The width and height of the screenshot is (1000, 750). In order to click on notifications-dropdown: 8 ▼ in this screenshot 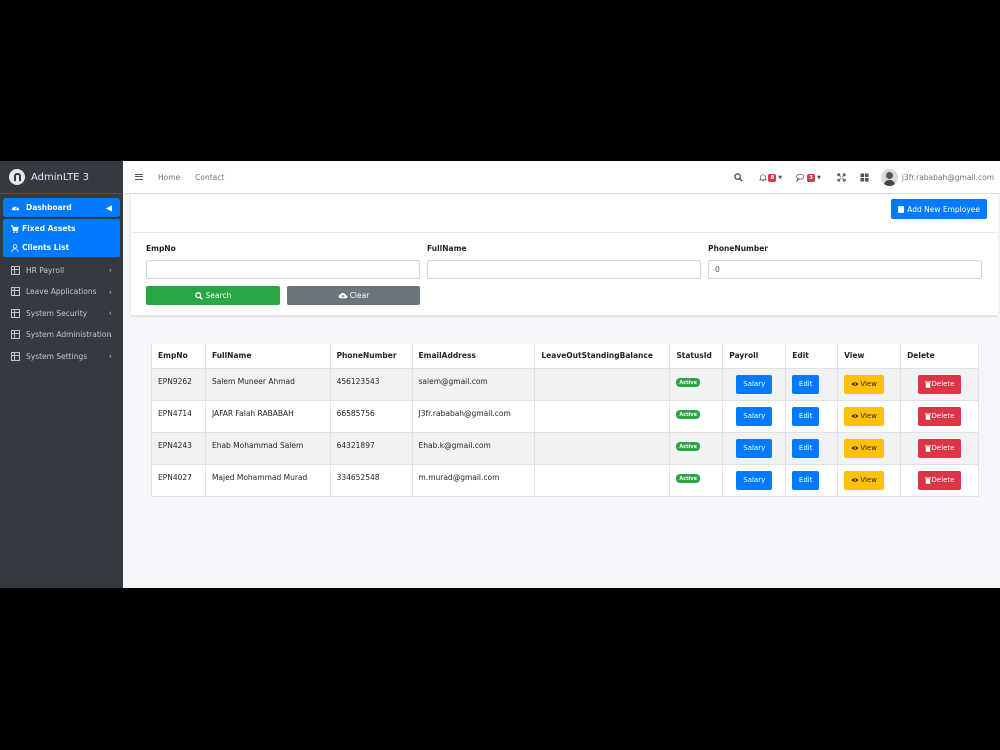, I will do `click(770, 177)`.